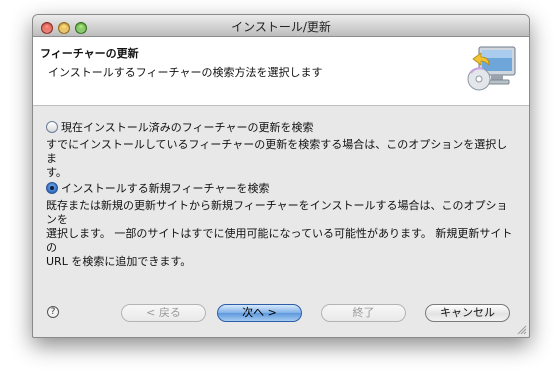 The width and height of the screenshot is (560, 381). What do you see at coordinates (163, 313) in the screenshot?
I see `back-button: < 戻る` at bounding box center [163, 313].